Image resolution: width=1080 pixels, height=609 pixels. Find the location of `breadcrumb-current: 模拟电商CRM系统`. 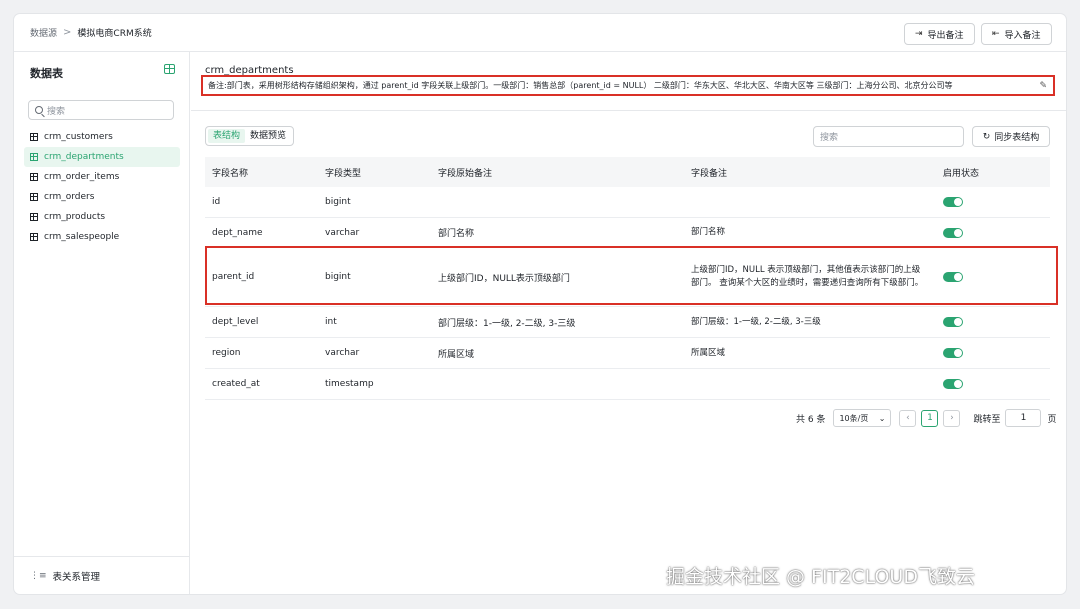

breadcrumb-current: 模拟电商CRM系统 is located at coordinates (114, 34).